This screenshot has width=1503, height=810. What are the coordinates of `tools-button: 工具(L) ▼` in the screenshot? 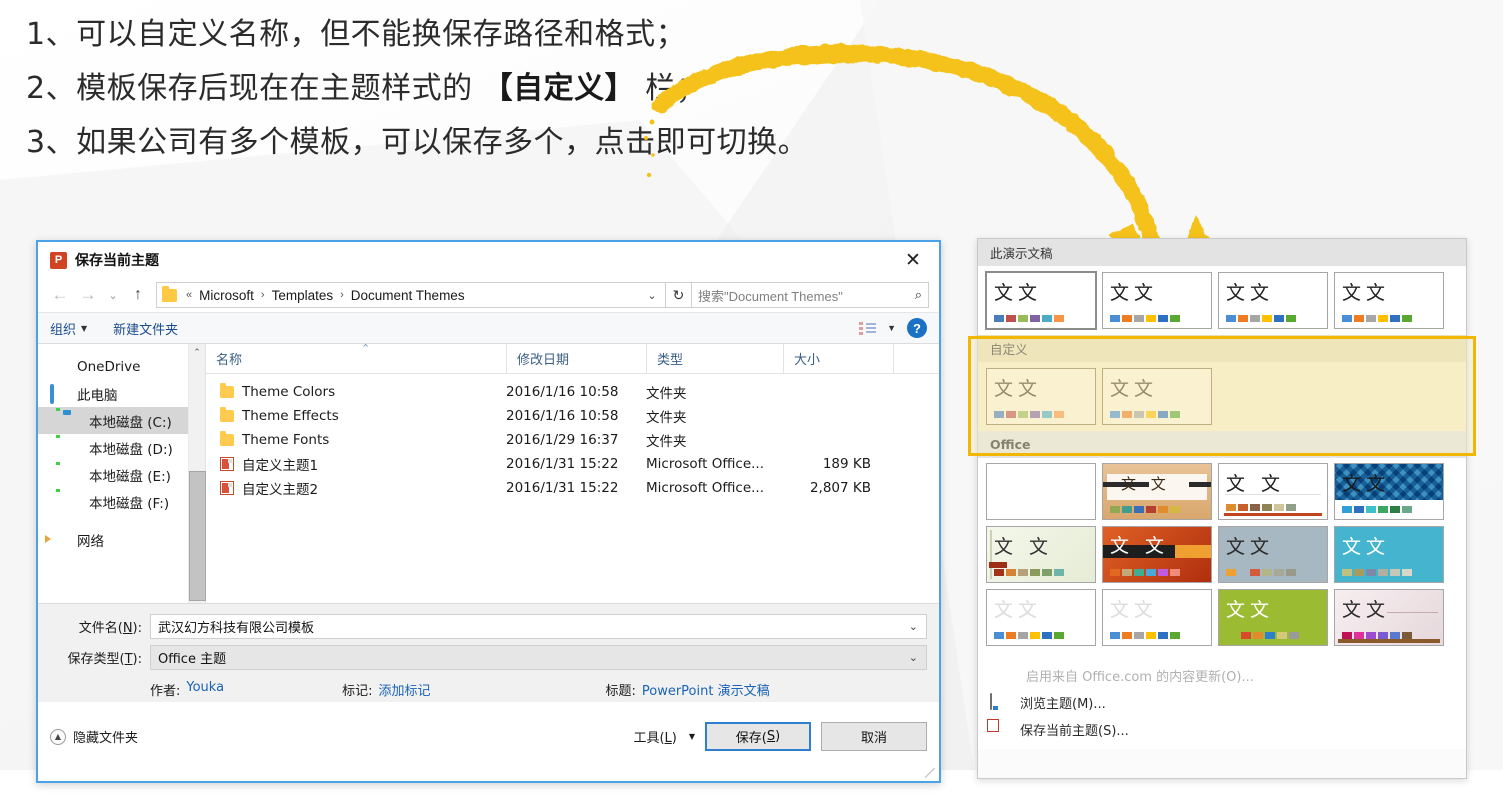 It's located at (664, 736).